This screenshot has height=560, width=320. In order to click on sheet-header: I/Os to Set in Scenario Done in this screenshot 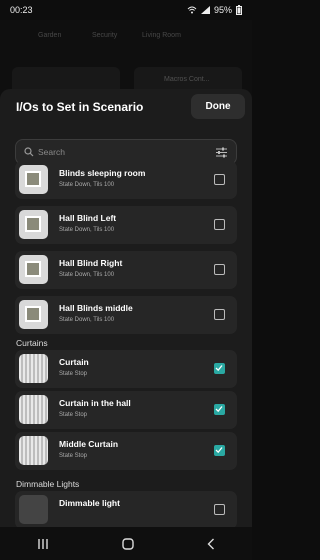, I will do `click(126, 107)`.